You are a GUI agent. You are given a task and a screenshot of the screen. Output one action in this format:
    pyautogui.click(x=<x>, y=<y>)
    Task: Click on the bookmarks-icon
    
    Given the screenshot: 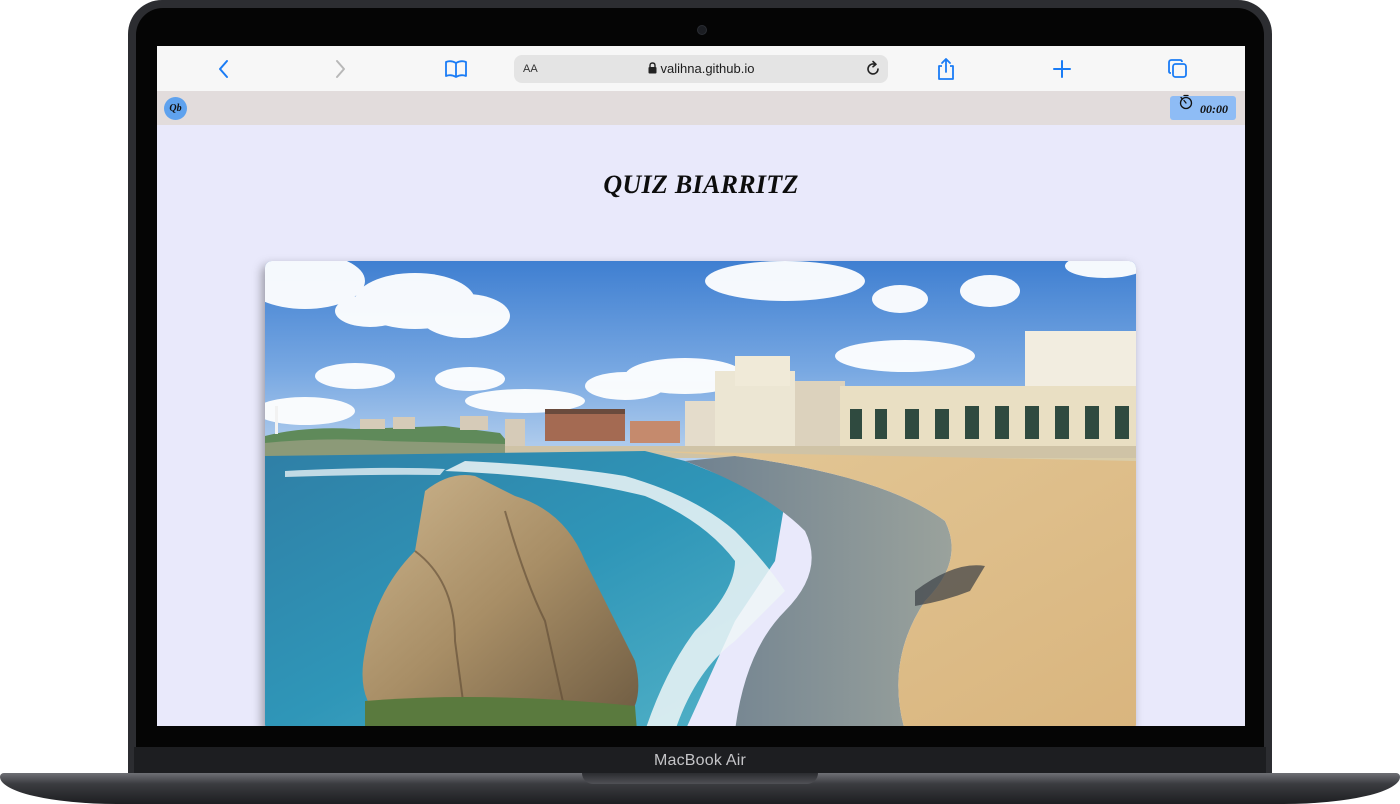 What is the action you would take?
    pyautogui.click(x=456, y=69)
    